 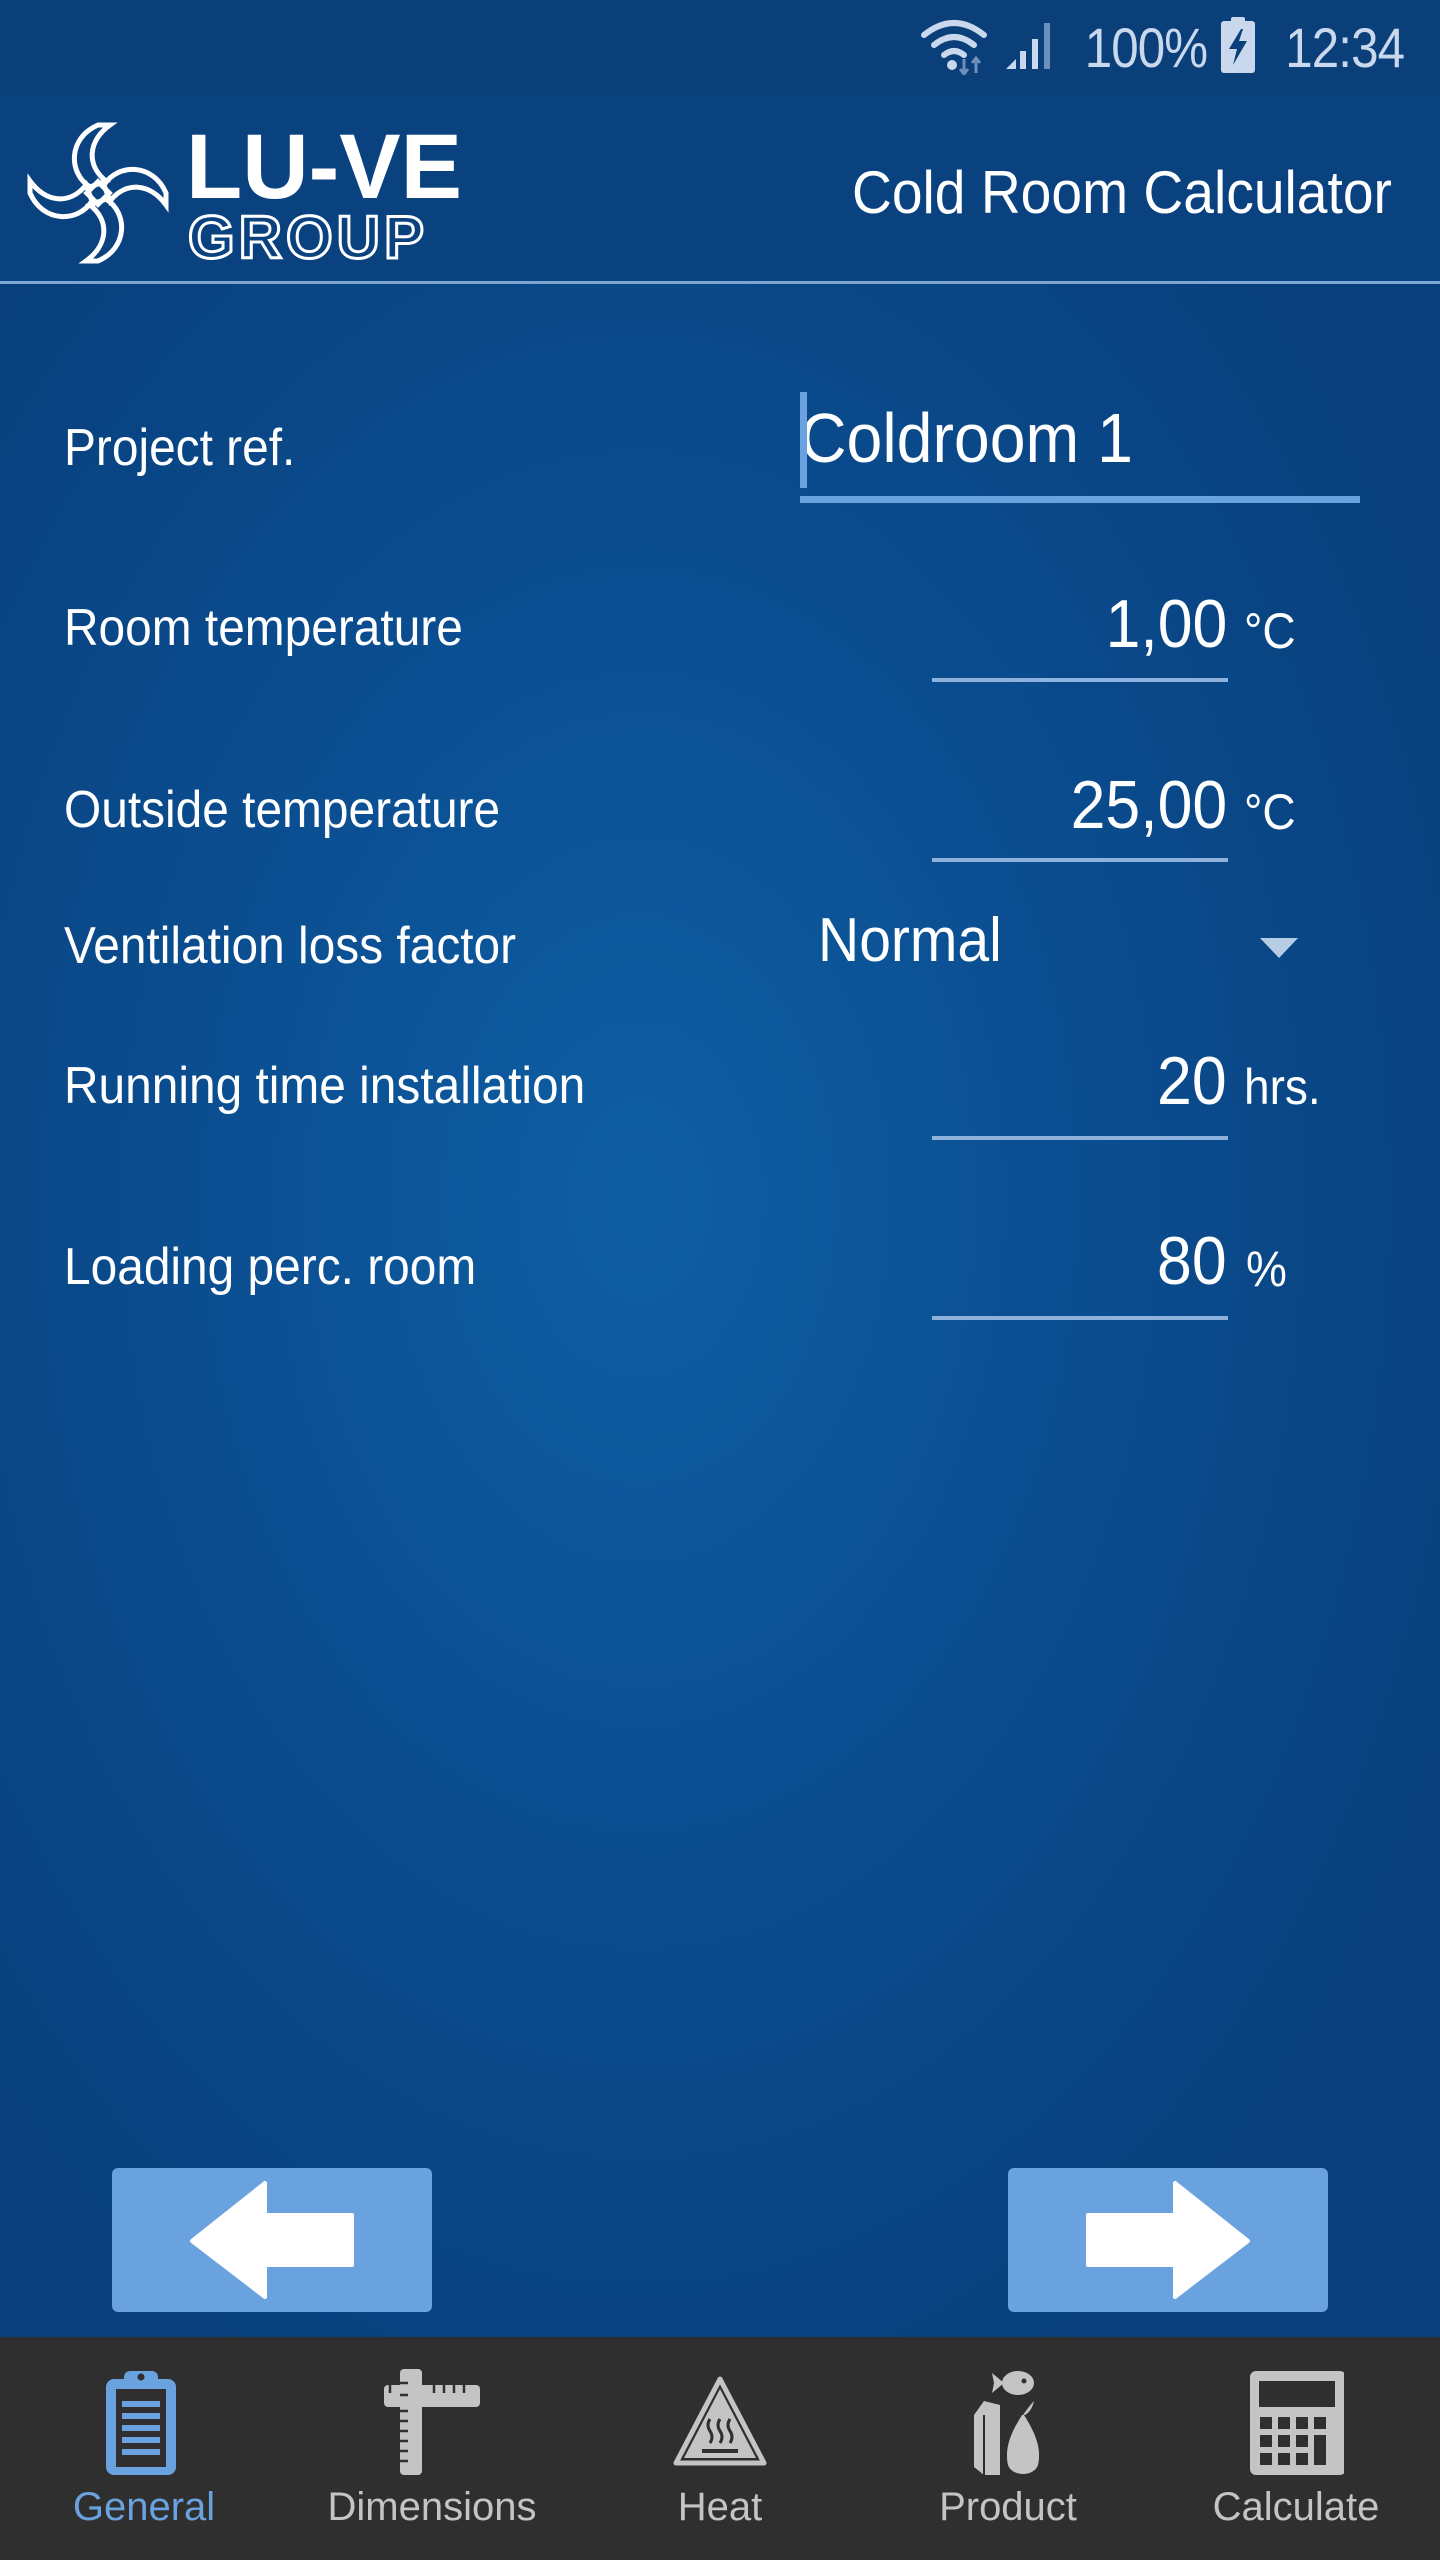 What do you see at coordinates (290, 946) in the screenshot?
I see `ventilation-loss-factor-label: Ventilation loss factor` at bounding box center [290, 946].